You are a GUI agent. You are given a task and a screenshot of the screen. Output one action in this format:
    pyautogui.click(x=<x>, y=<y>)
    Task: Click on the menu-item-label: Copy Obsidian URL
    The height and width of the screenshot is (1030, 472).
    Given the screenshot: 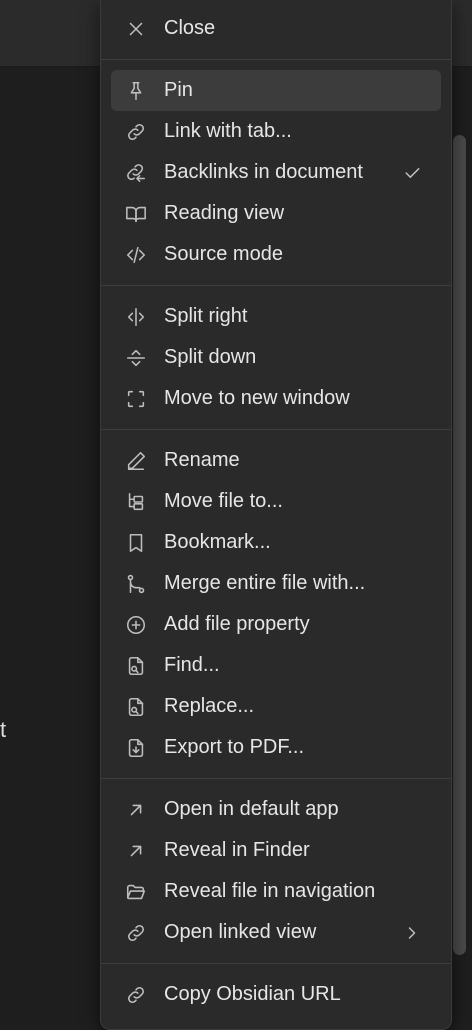 What is the action you would take?
    pyautogui.click(x=252, y=994)
    